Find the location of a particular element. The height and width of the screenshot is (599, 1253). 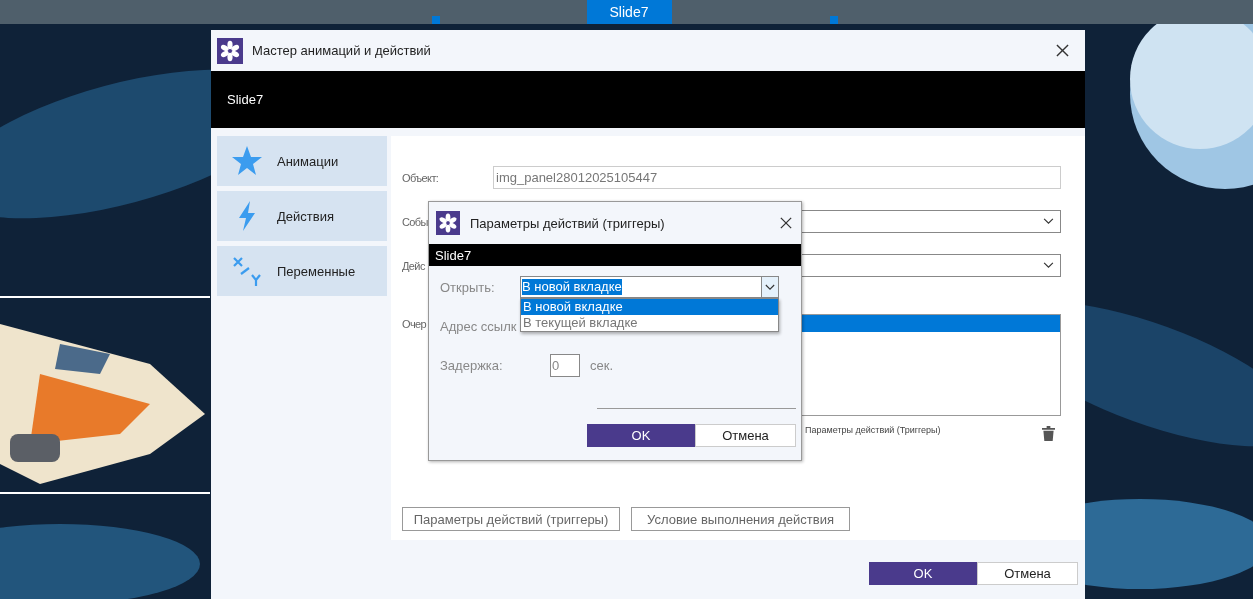

star-icon is located at coordinates (247, 161).